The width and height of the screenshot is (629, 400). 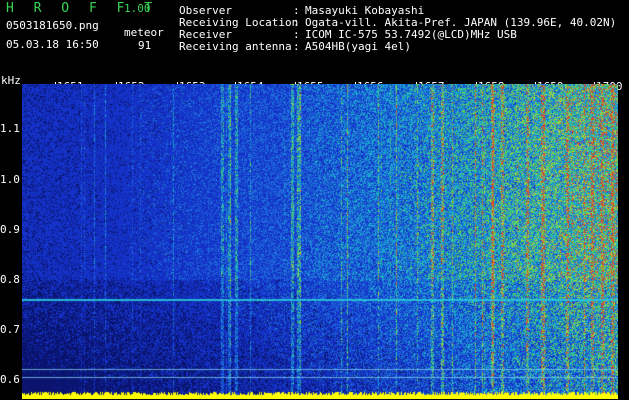 What do you see at coordinates (52, 25) in the screenshot?
I see `filename: 0503181650.png` at bounding box center [52, 25].